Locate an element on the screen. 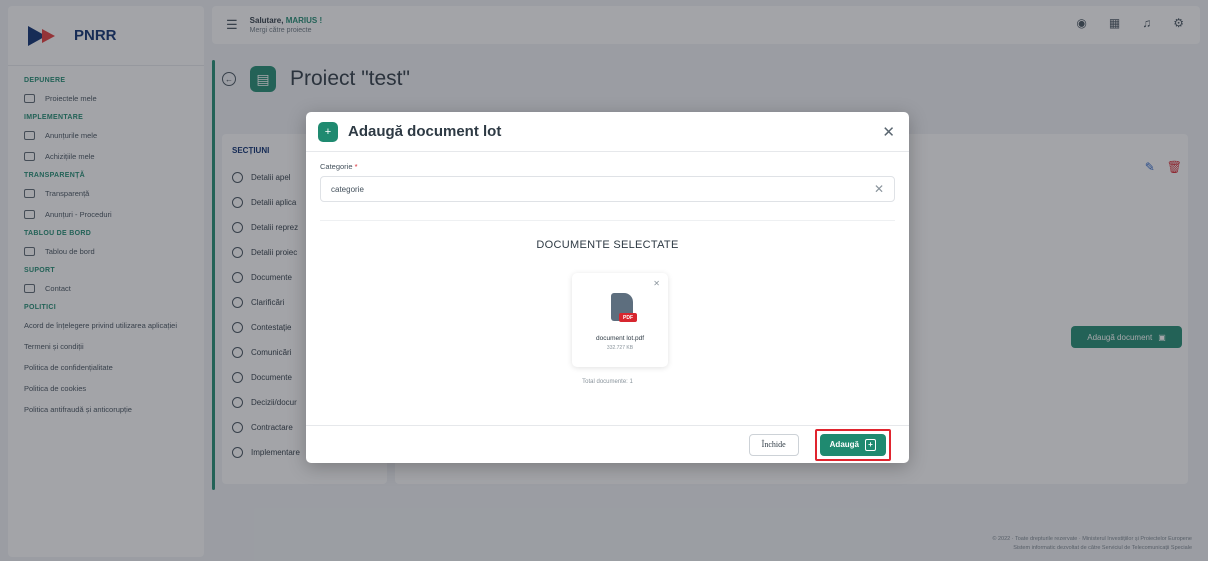 This screenshot has width=1208, height=561. clear-icon: ✕ is located at coordinates (879, 189).